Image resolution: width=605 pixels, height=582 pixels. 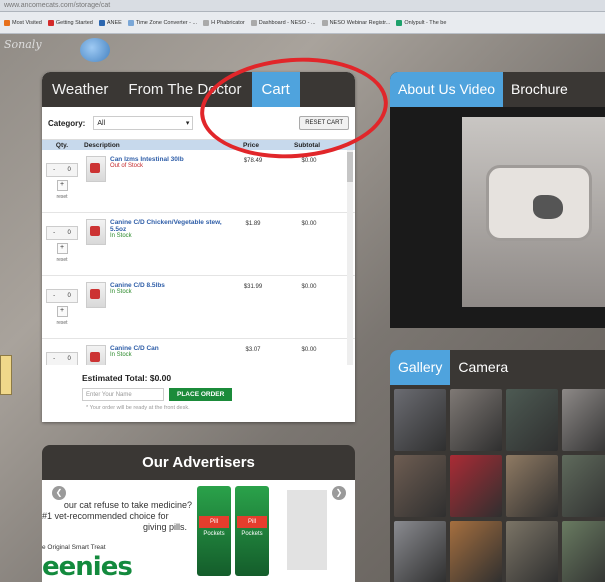 What do you see at coordinates (302, 6) in the screenshot?
I see `browser-address-bar: www.ancomecats.com/storage/cat` at bounding box center [302, 6].